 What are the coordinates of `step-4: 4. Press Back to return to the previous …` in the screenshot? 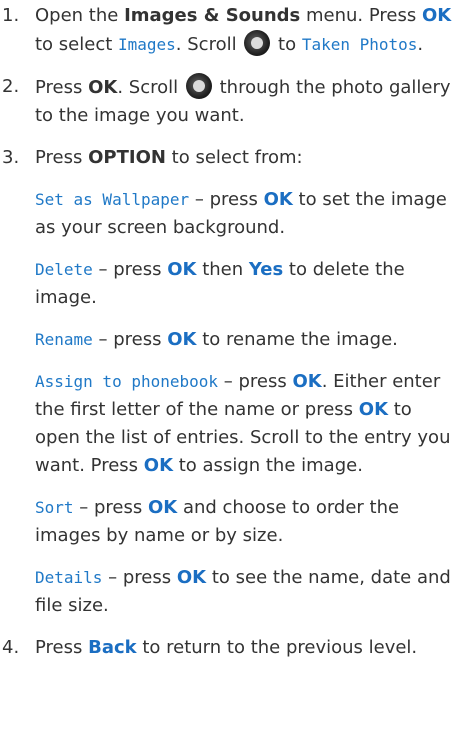 It's located at (227, 648).